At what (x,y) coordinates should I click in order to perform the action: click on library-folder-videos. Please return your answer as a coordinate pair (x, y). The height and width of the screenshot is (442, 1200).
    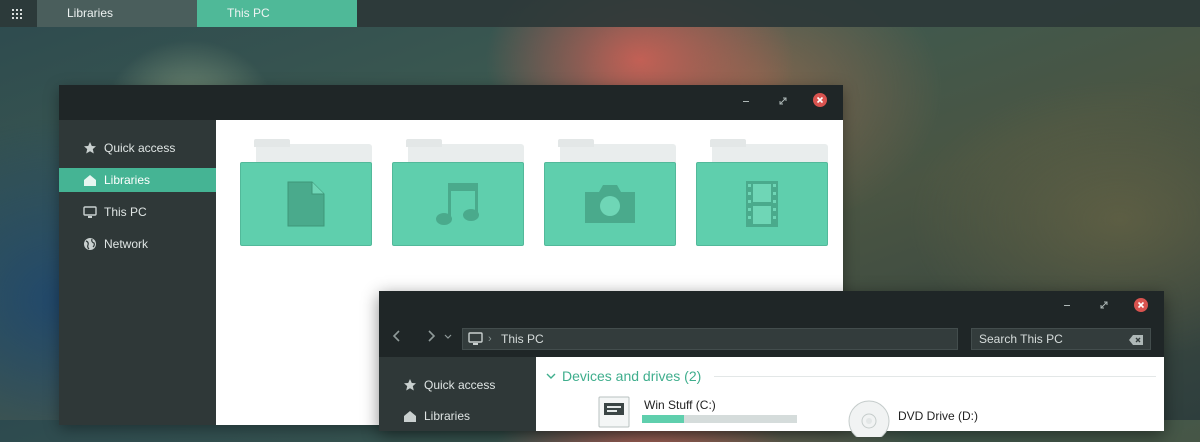
    Looking at the image, I should click on (762, 192).